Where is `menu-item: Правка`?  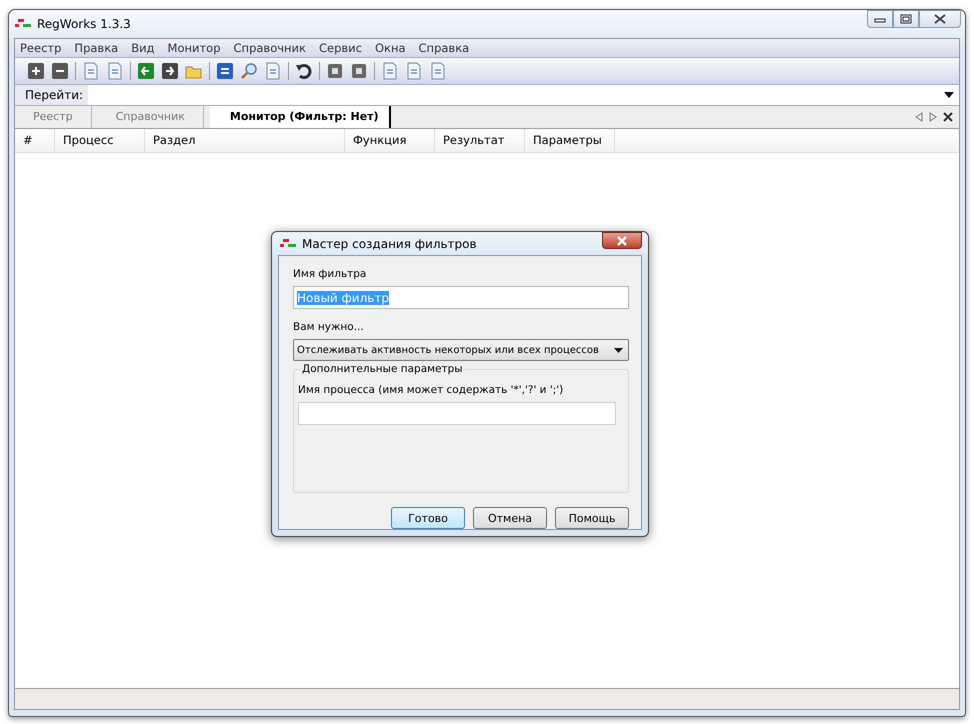
menu-item: Правка is located at coordinates (96, 48).